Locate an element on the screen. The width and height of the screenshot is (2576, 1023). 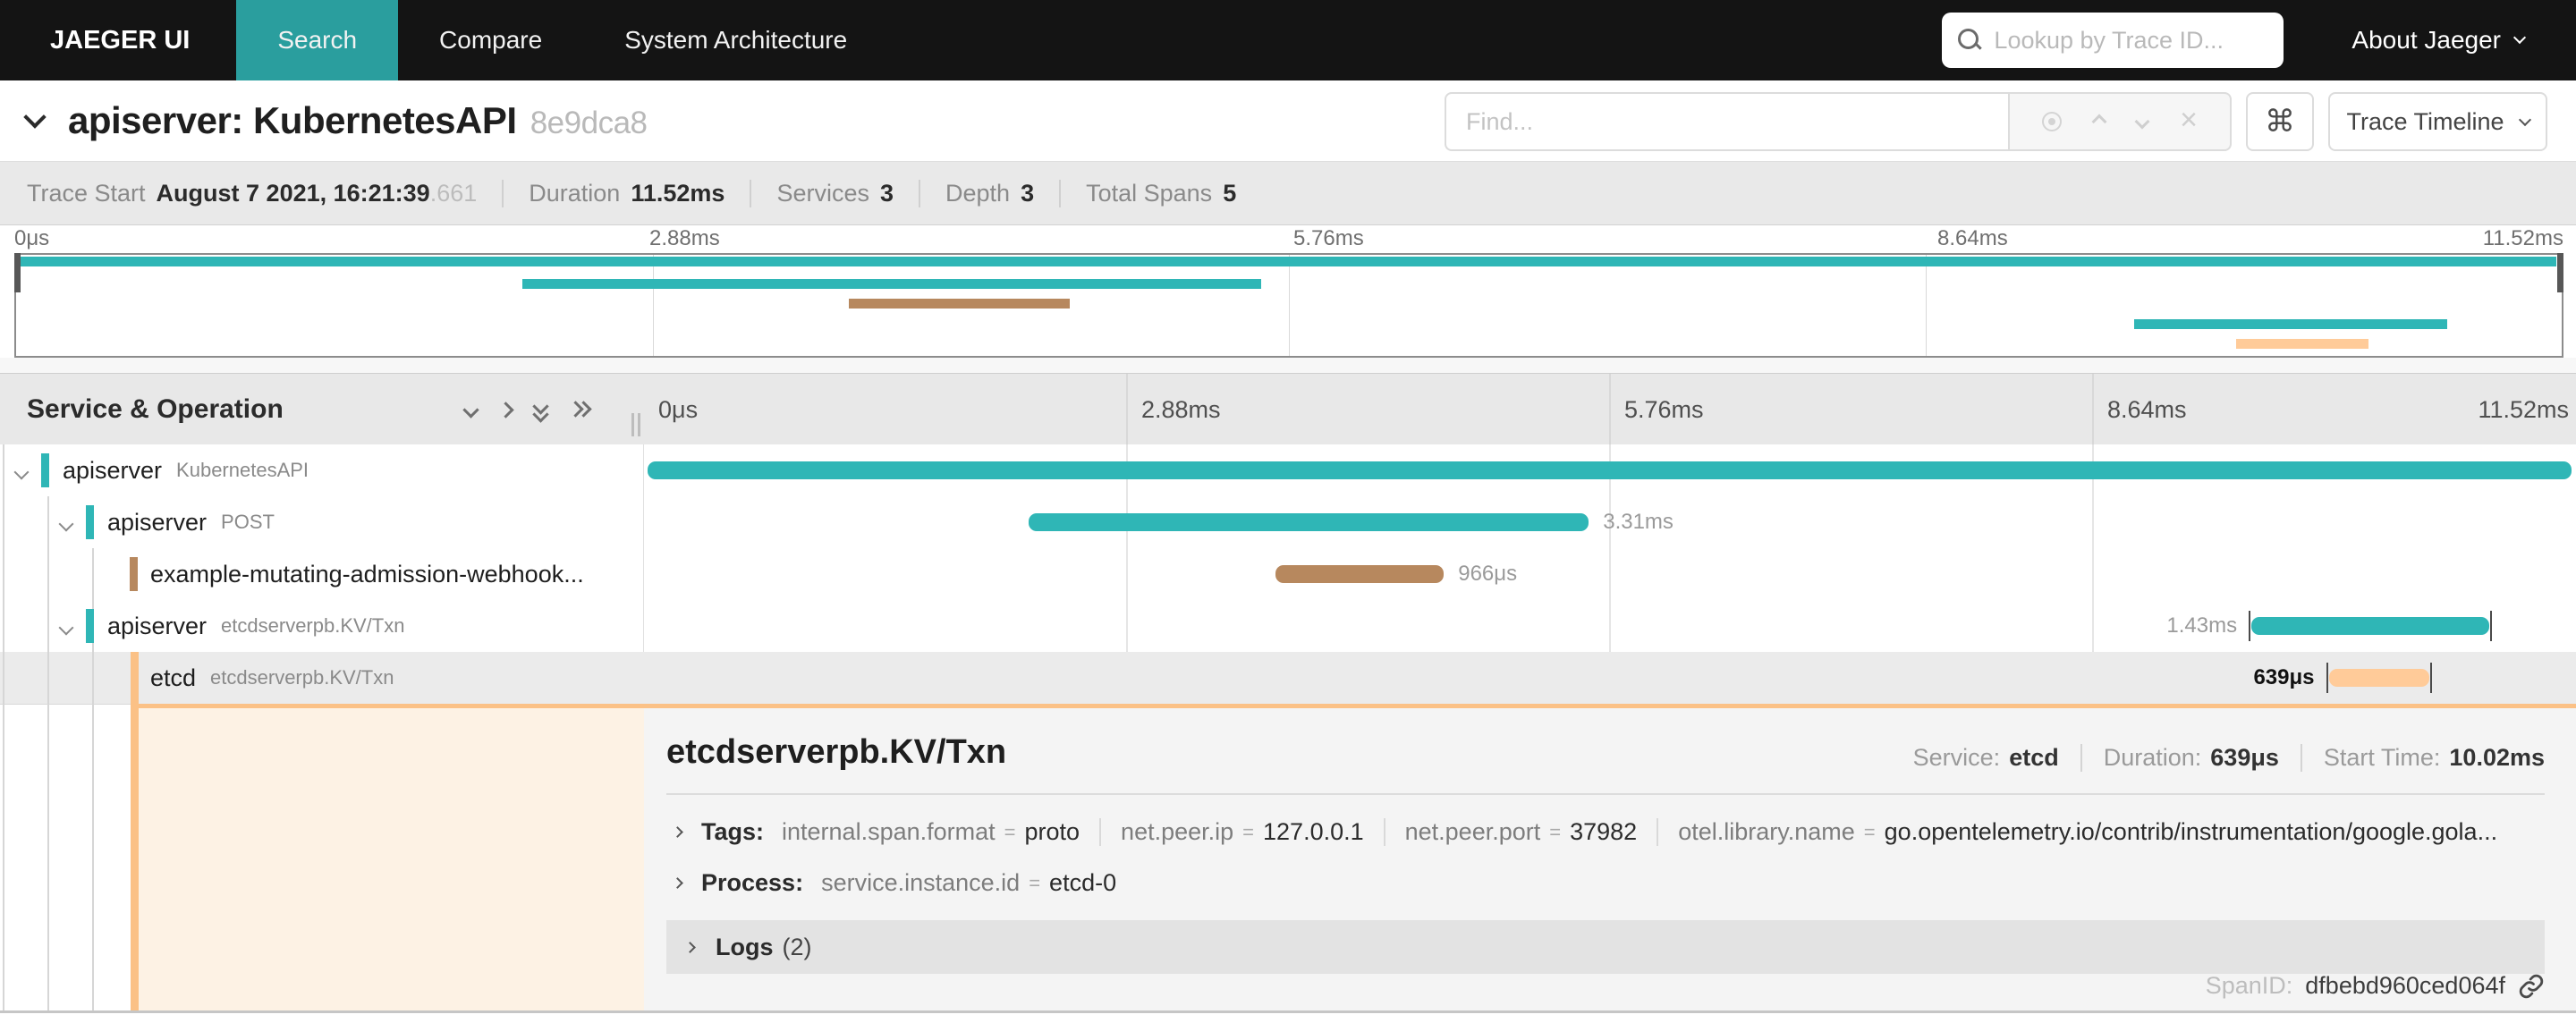
stat-duration: Duration 11.52ms is located at coordinates (626, 193).